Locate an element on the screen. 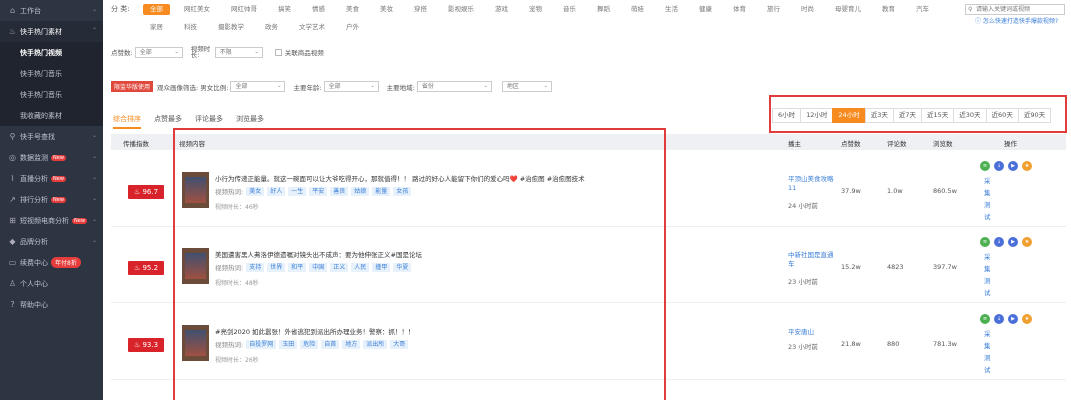 The image size is (1071, 400). card-icon: ▭ is located at coordinates (12, 262).